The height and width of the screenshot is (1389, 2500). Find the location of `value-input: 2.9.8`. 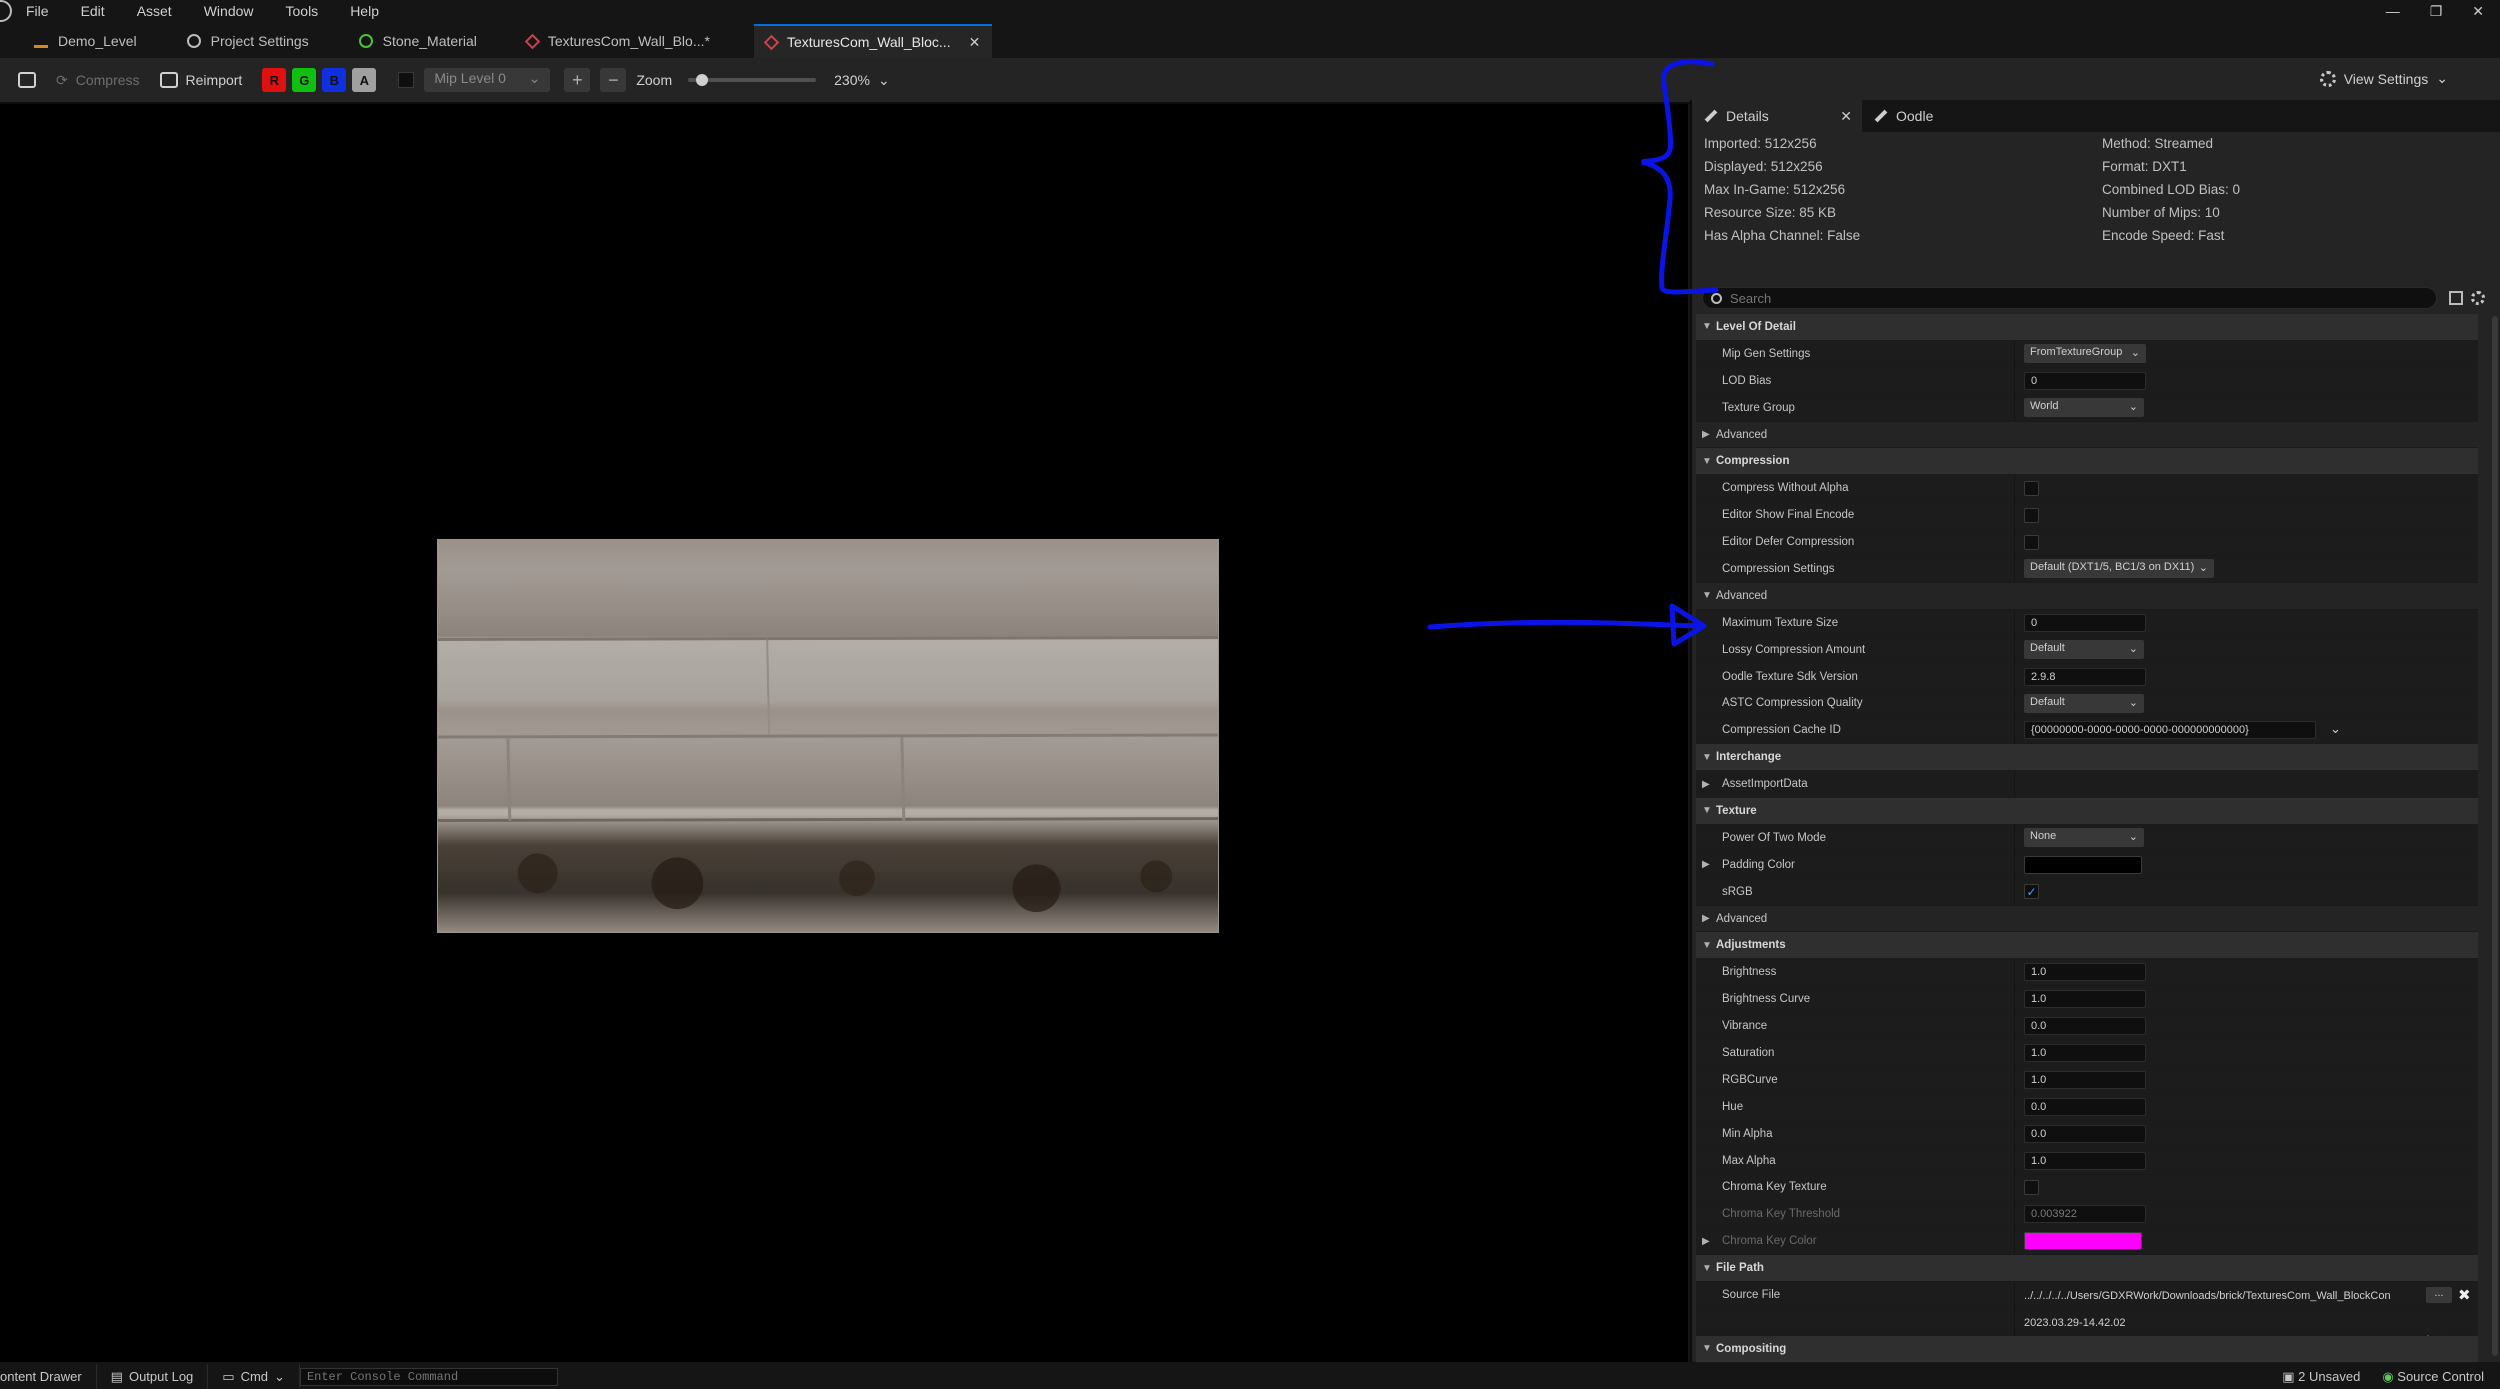

value-input: 2.9.8 is located at coordinates (2085, 676).